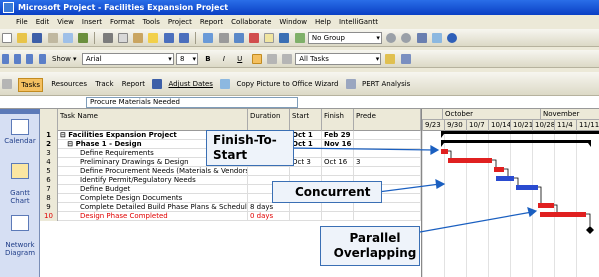  What do you see at coordinates (52, 38) in the screenshot?
I see `print-icon` at bounding box center [52, 38].